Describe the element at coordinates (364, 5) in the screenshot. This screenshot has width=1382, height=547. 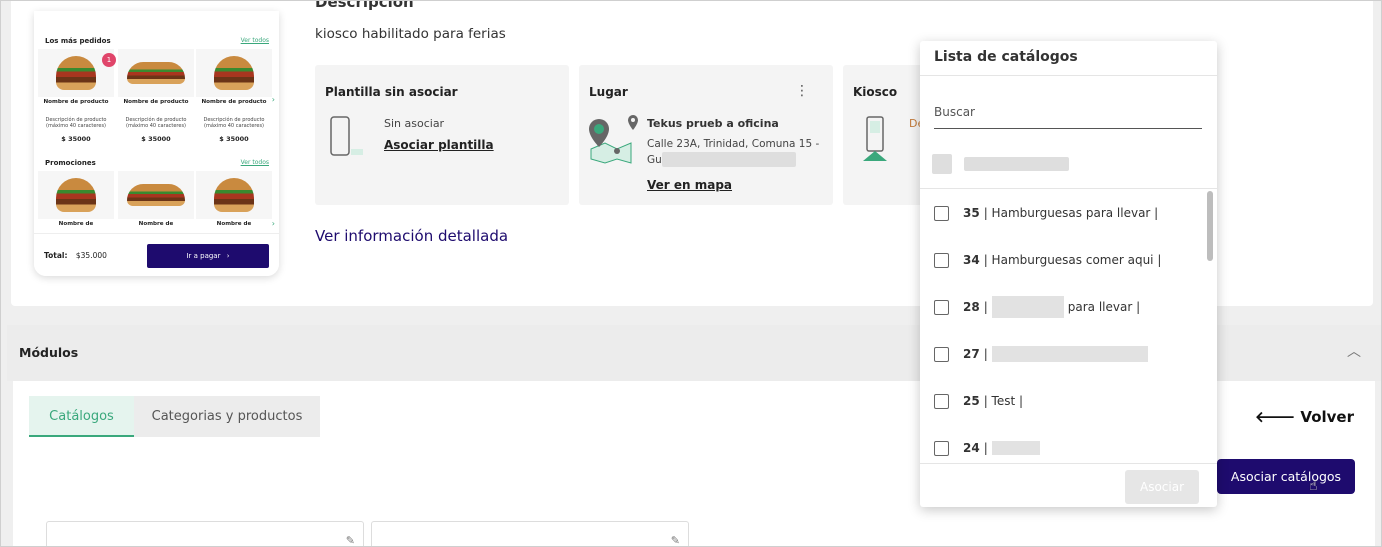
I see `description-title: Descripción` at that location.